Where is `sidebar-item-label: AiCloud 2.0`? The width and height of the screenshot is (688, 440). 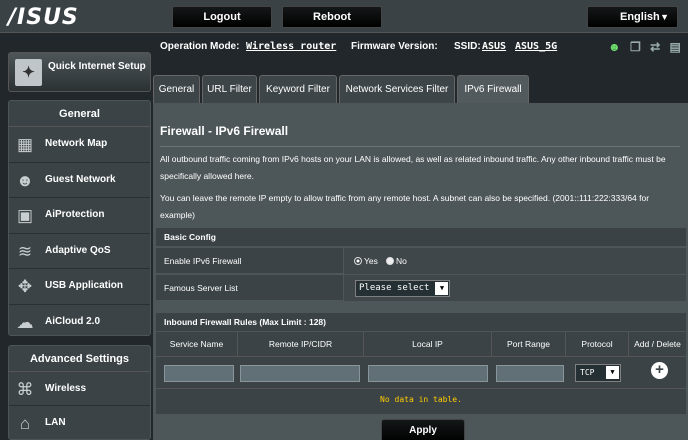
sidebar-item-label: AiCloud 2.0 is located at coordinates (73, 321).